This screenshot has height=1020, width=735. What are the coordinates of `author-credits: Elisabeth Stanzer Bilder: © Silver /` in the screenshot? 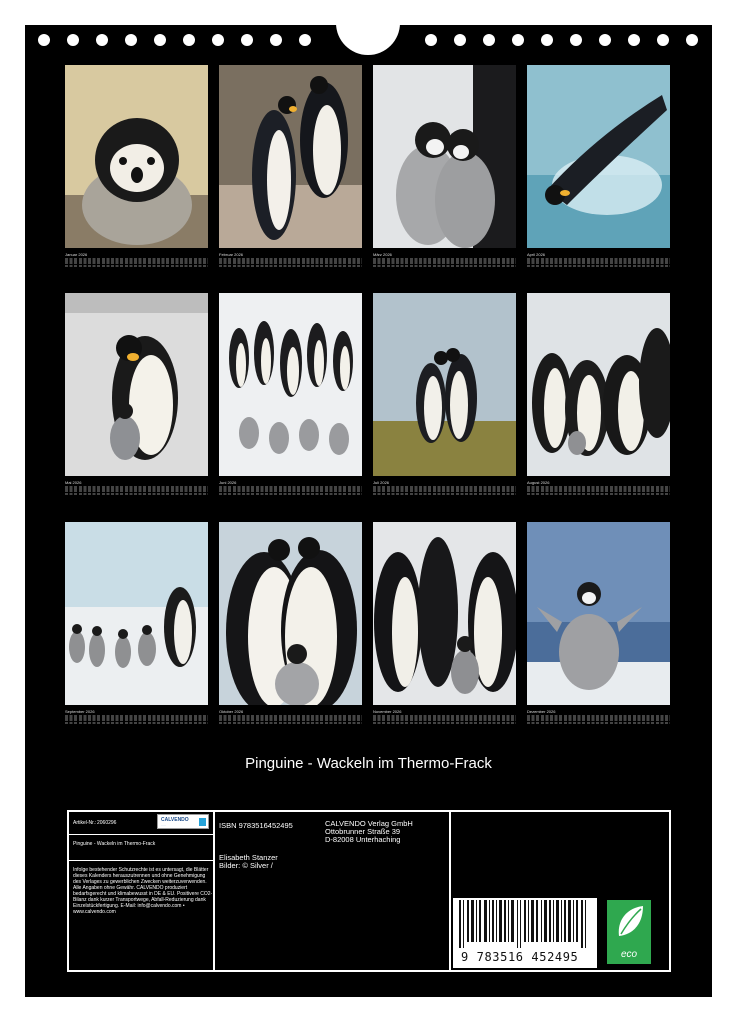 It's located at (248, 861).